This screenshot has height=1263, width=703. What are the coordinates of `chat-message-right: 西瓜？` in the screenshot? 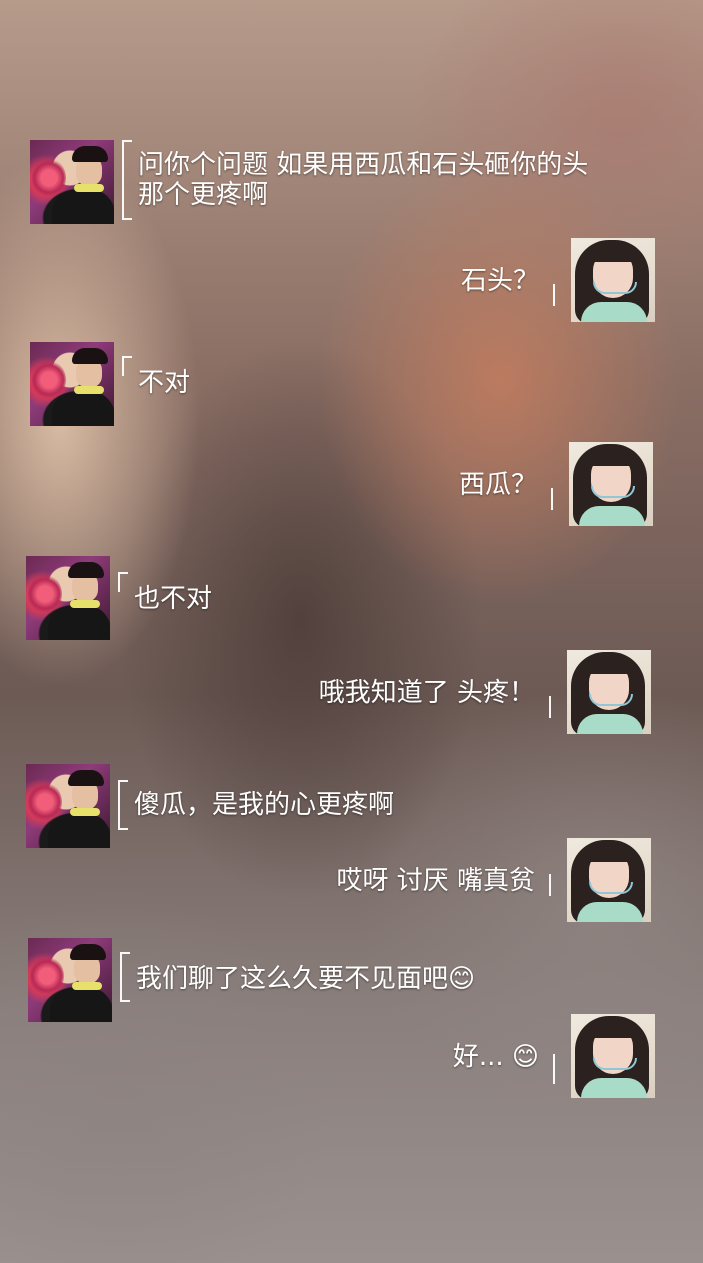 It's located at (556, 484).